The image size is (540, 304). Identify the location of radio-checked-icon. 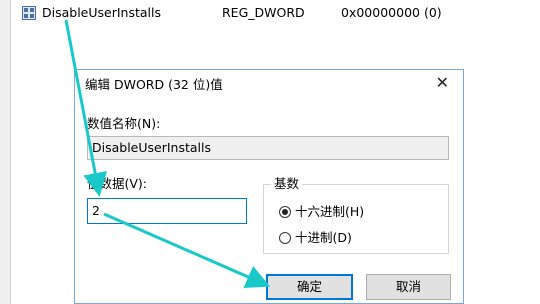
(285, 212).